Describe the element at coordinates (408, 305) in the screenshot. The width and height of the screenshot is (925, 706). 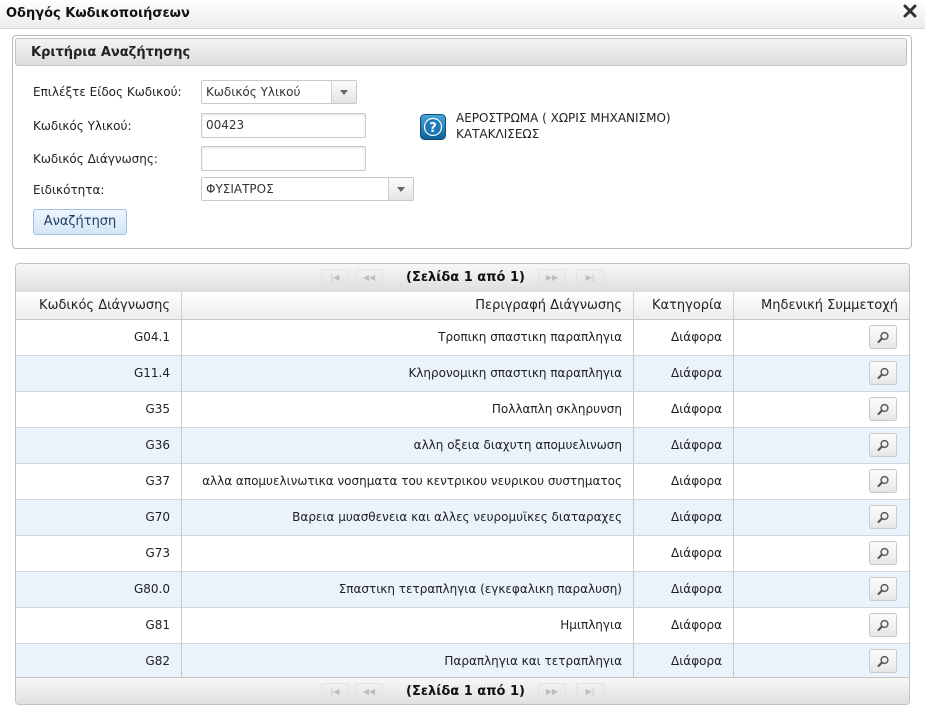
I see `header-diagnosis-description: Περιγραφή Διάγνωσης` at that location.